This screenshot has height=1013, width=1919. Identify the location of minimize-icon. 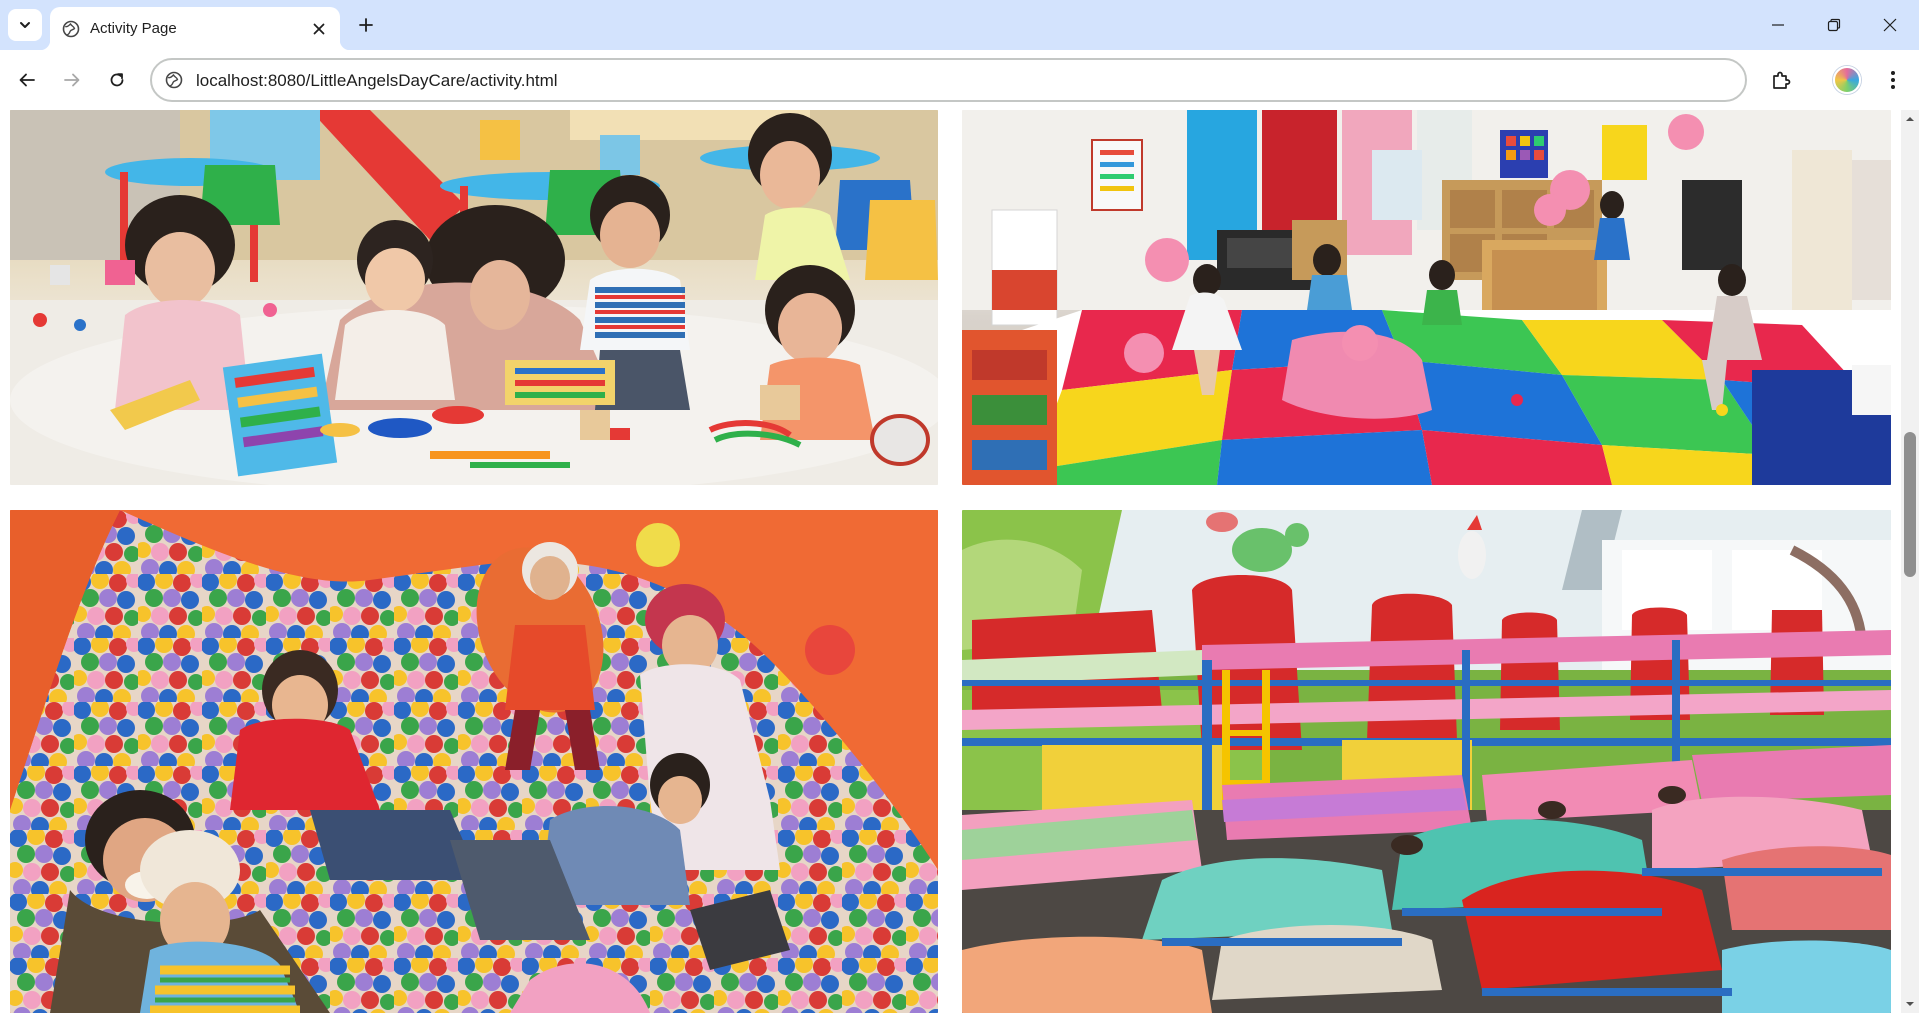
(1778, 25).